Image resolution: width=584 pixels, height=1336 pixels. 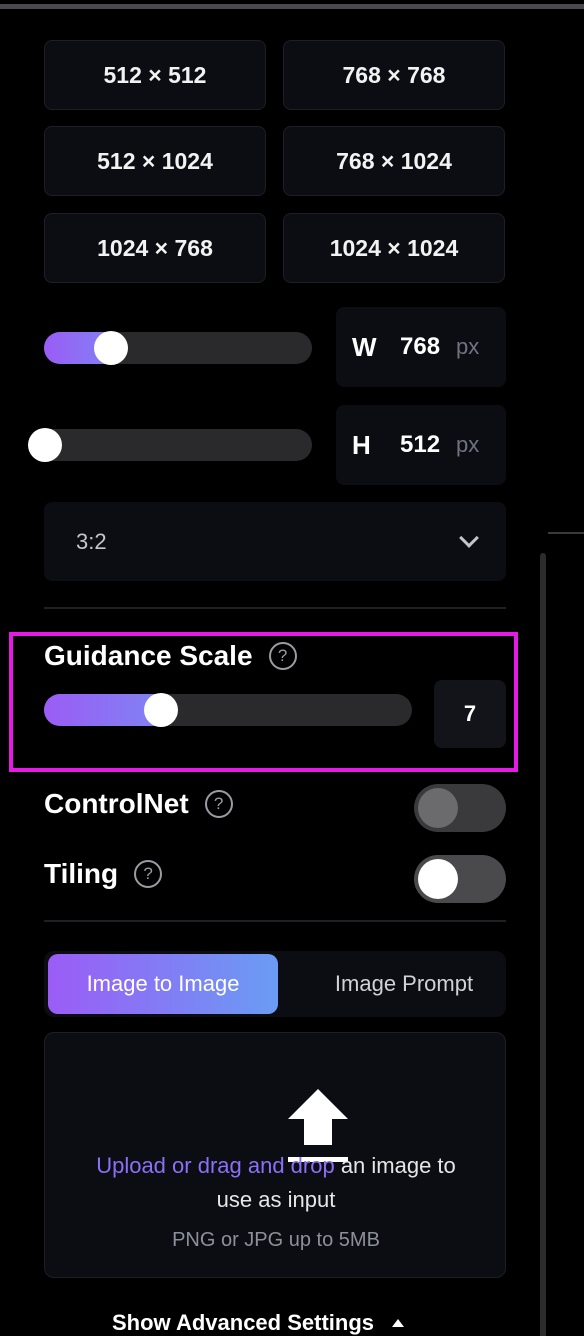 What do you see at coordinates (460, 879) in the screenshot?
I see `tiling-toggle` at bounding box center [460, 879].